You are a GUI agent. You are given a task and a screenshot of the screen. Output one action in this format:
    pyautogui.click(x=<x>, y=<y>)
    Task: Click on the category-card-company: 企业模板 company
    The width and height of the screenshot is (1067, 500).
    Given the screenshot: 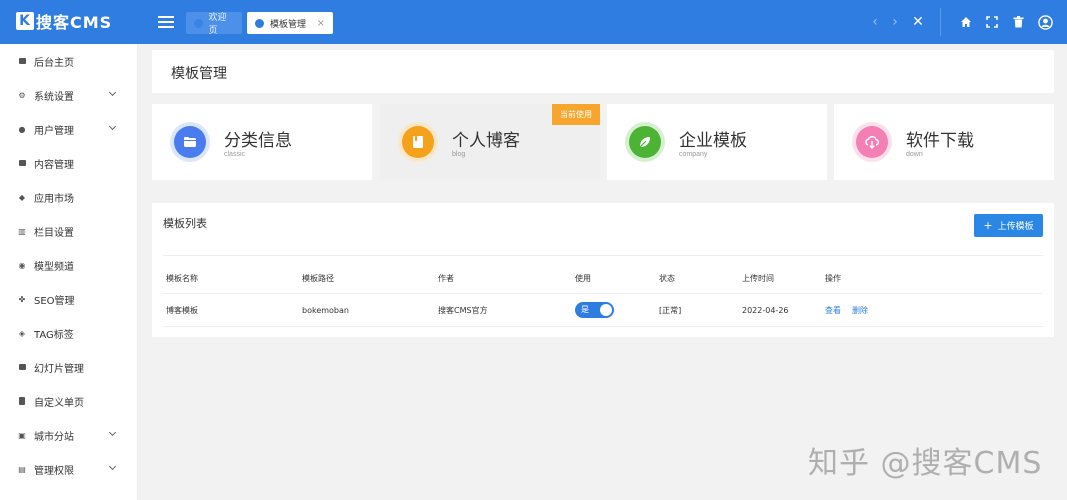 What is the action you would take?
    pyautogui.click(x=717, y=142)
    